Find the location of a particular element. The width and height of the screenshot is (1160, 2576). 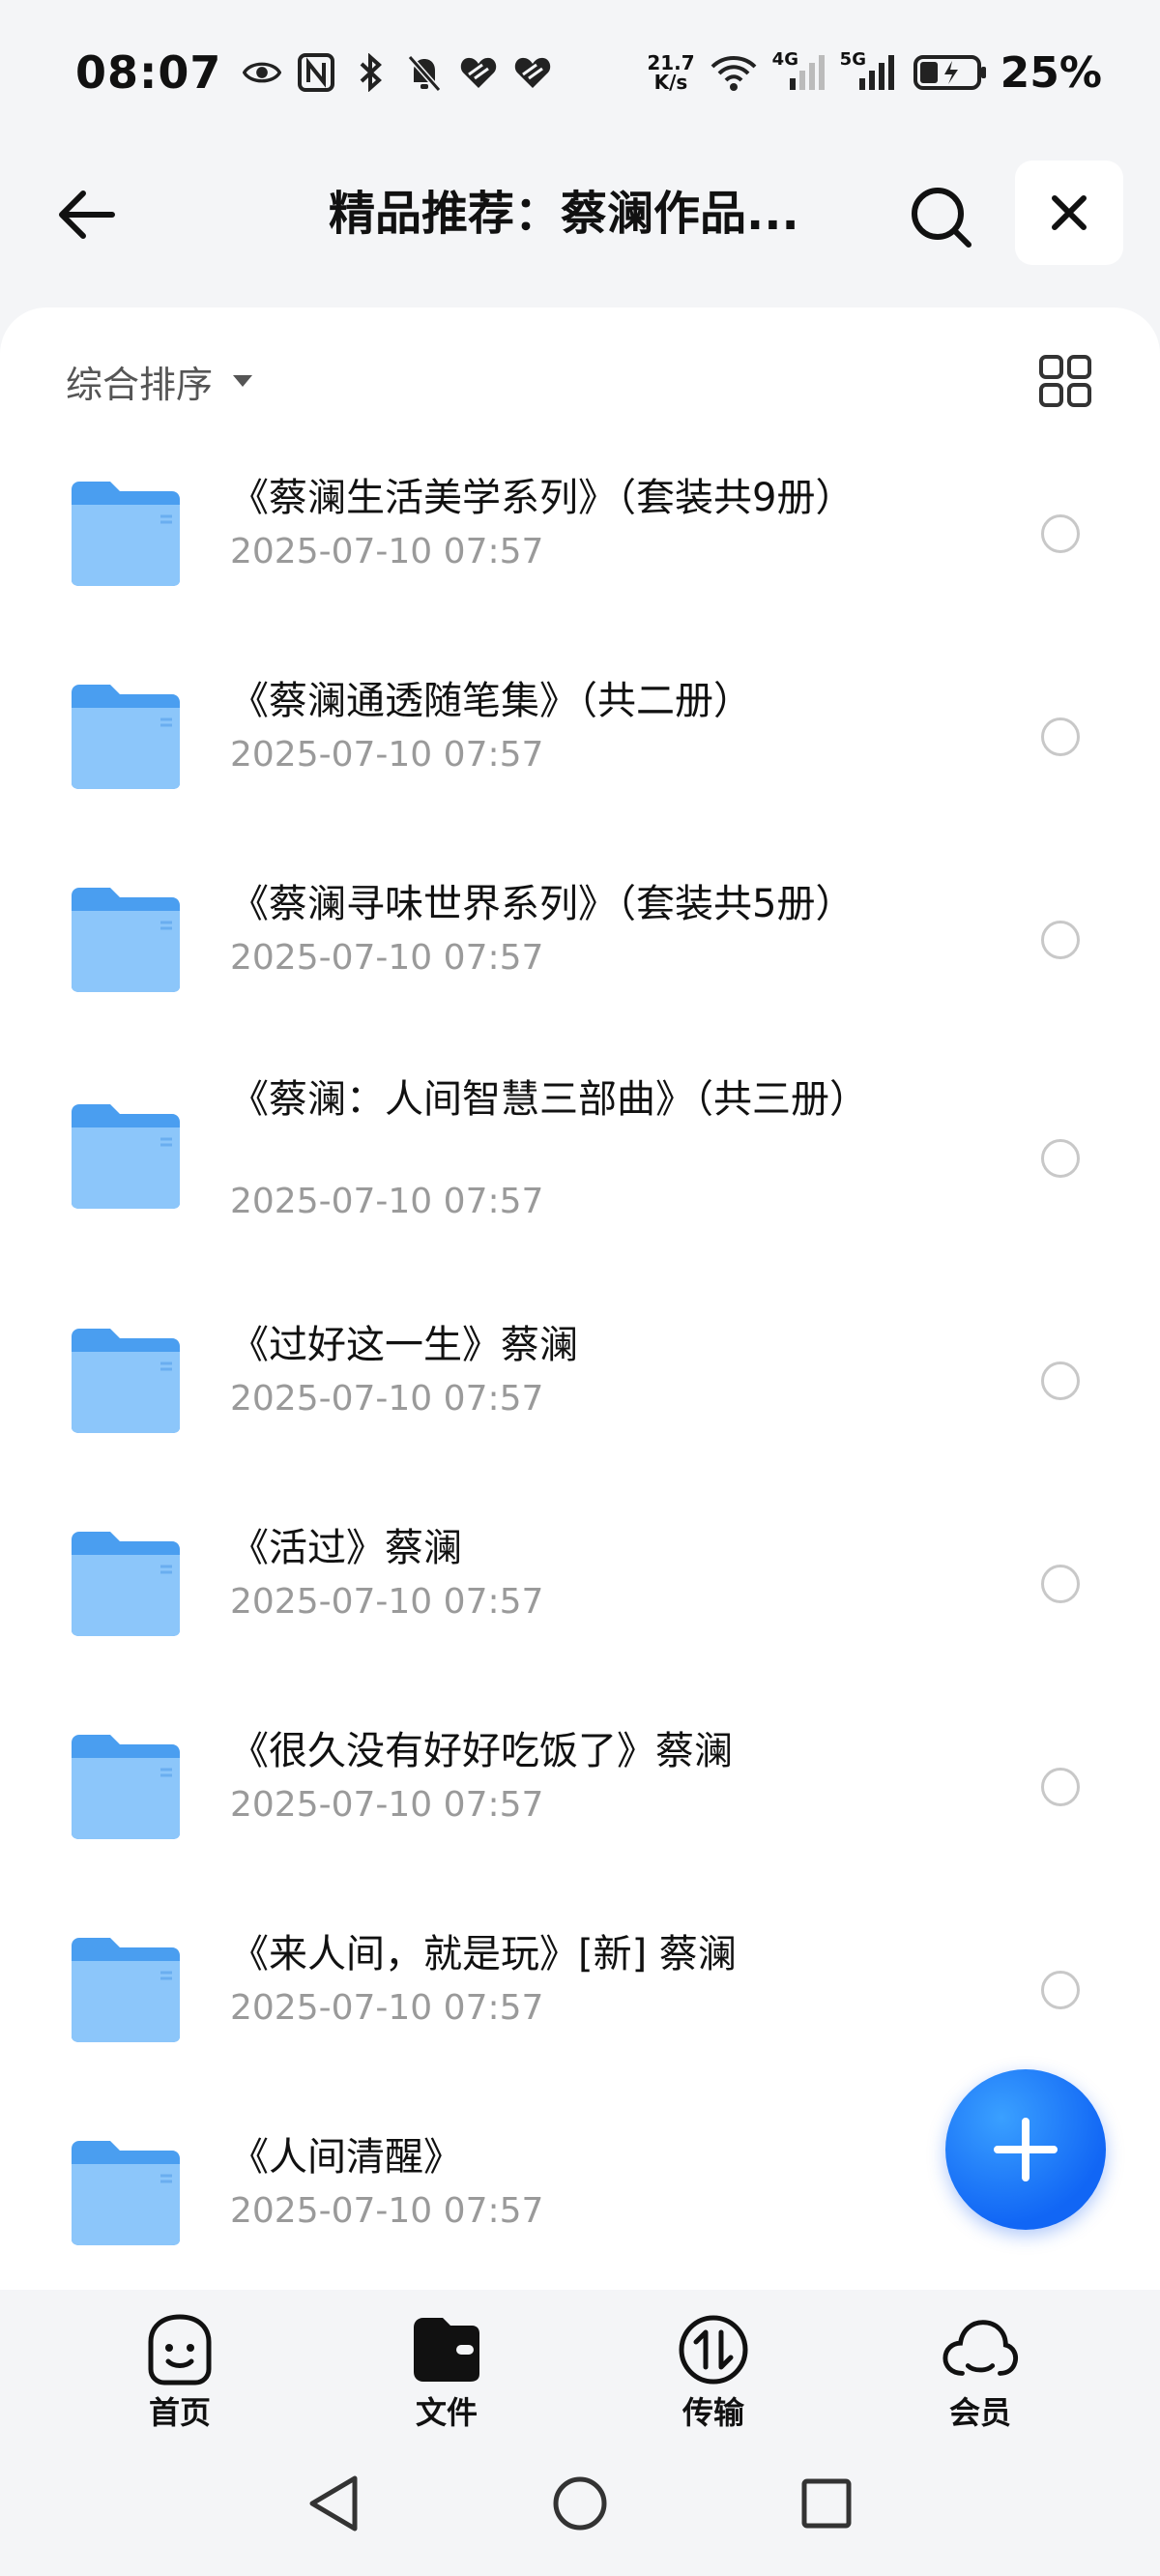

nav-files-label: 文件 is located at coordinates (447, 2412).